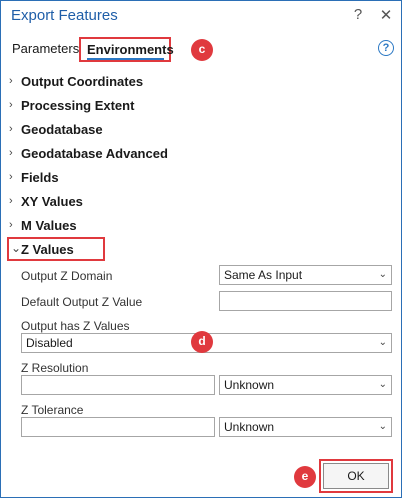 Image resolution: width=402 pixels, height=498 pixels. What do you see at coordinates (157, 106) in the screenshot?
I see `section-processing-extent: › Processing Extent` at bounding box center [157, 106].